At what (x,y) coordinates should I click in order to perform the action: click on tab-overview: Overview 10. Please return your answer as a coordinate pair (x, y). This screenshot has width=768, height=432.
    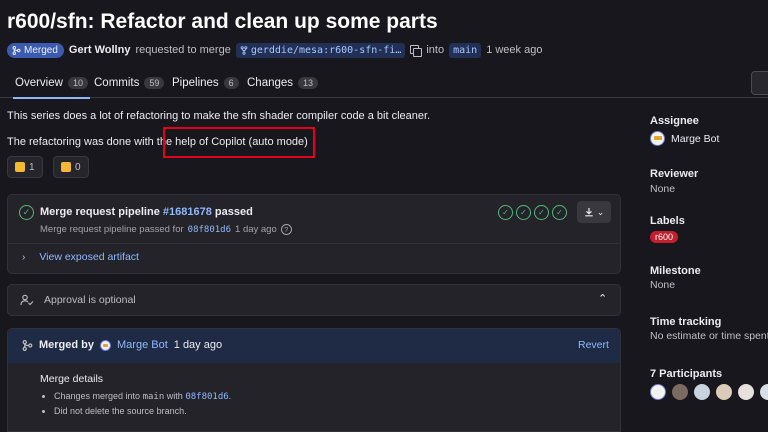
    Looking at the image, I should click on (51, 83).